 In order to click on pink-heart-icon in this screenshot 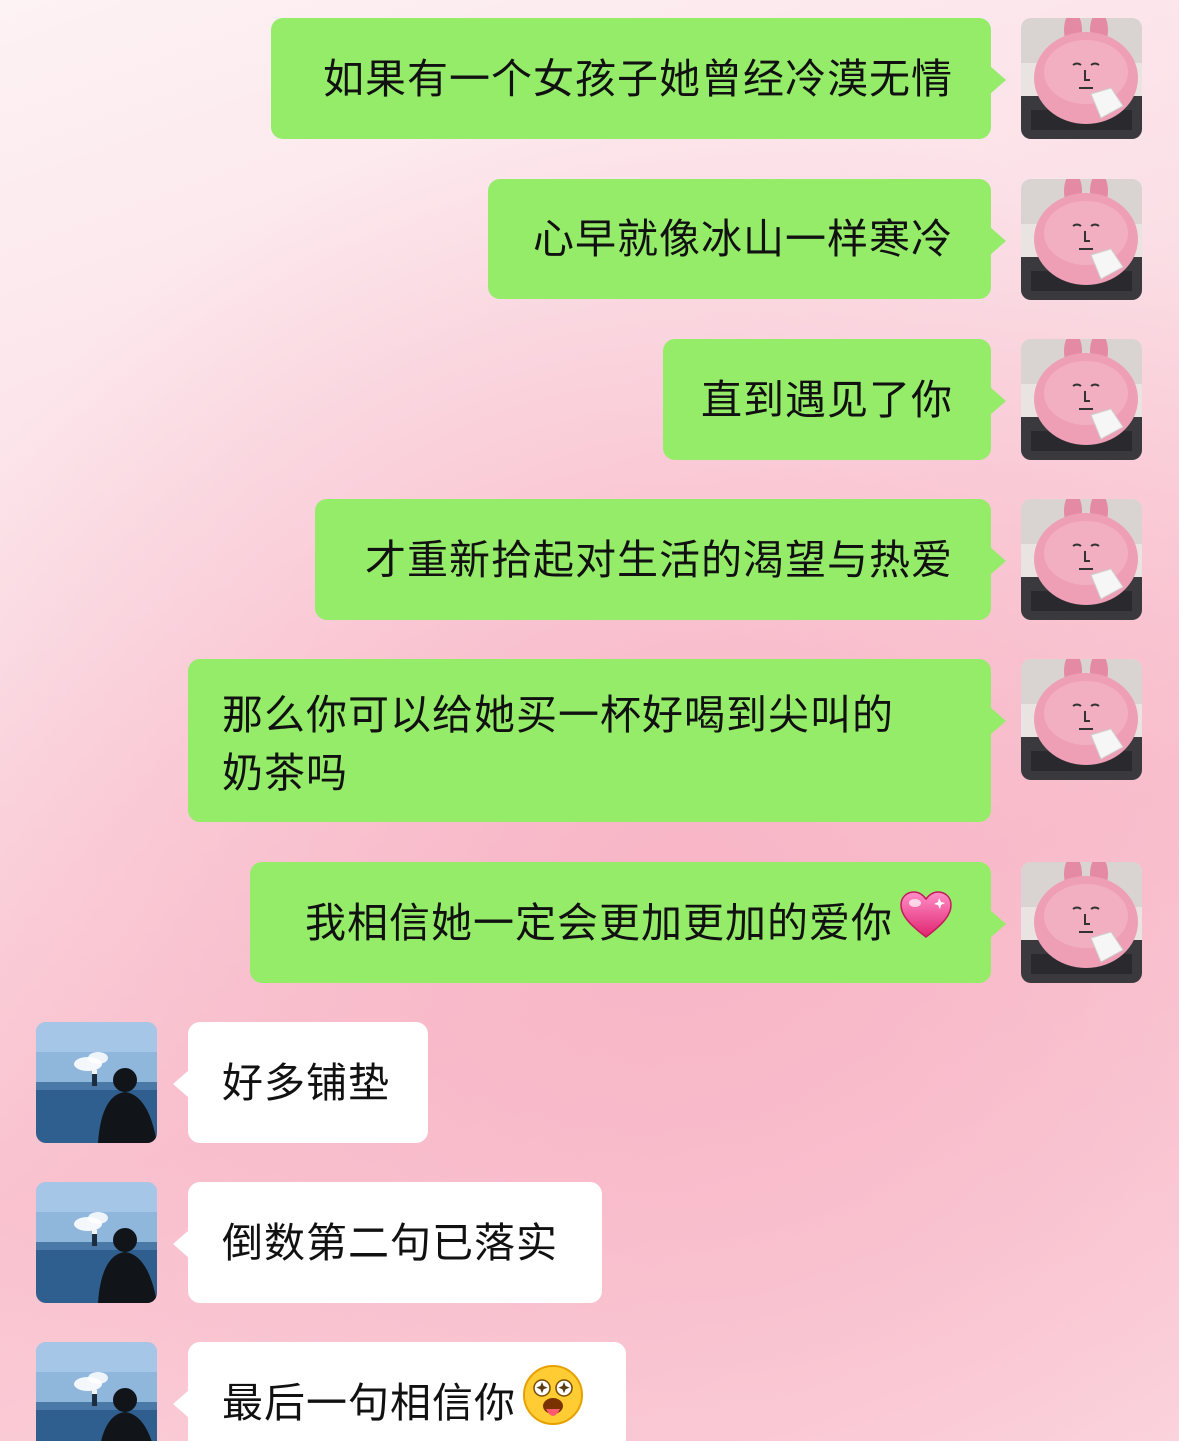, I will do `click(926, 922)`.